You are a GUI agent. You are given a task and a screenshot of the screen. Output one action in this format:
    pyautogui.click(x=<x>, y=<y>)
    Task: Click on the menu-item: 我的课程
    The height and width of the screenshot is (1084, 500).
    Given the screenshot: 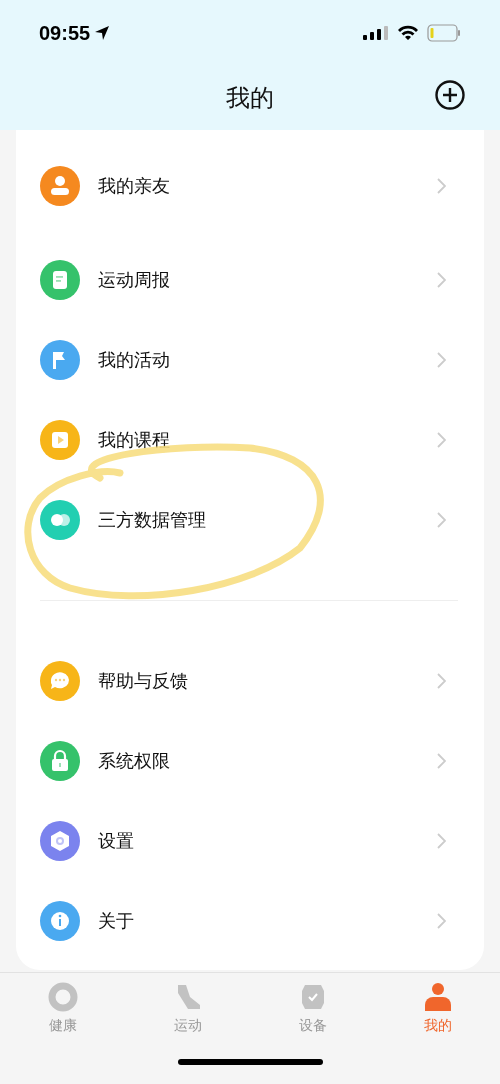 What is the action you would take?
    pyautogui.click(x=250, y=440)
    